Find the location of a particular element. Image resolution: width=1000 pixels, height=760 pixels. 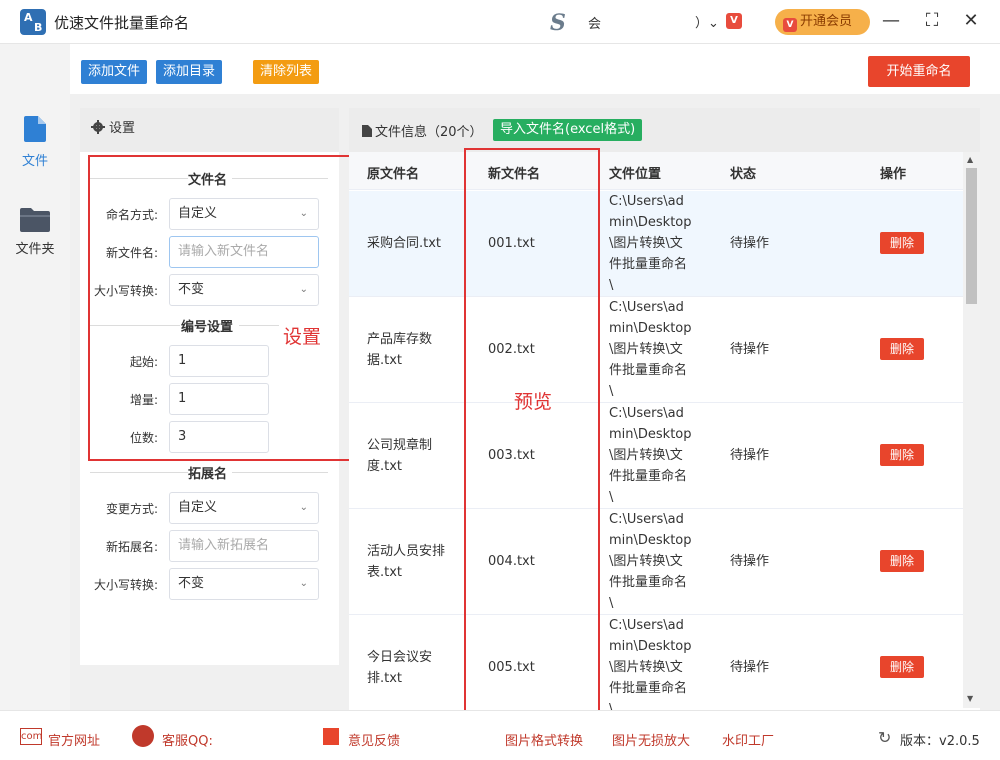

scroll-down-icon: ▼ is located at coordinates (970, 698).